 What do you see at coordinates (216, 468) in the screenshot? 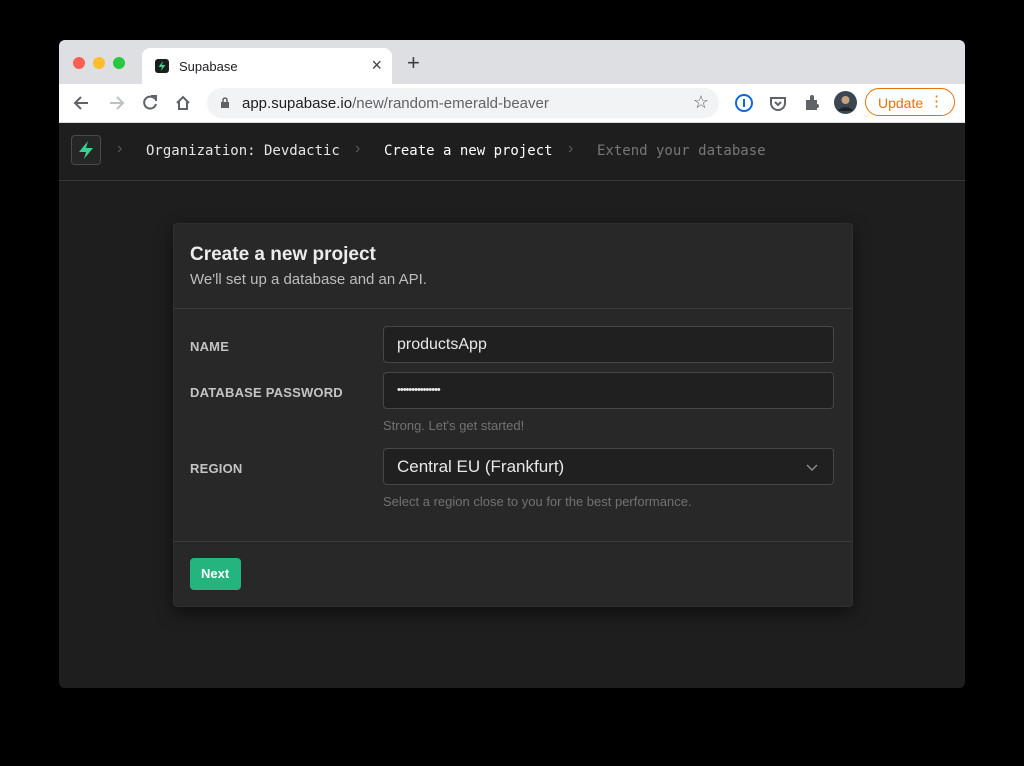
I see `region-label: REGION` at bounding box center [216, 468].